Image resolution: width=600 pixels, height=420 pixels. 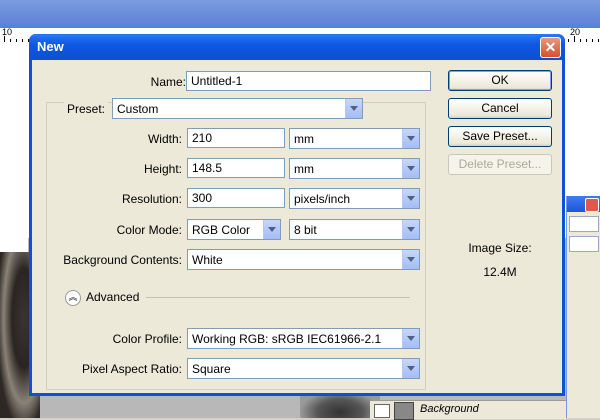 What do you see at coordinates (354, 229) in the screenshot?
I see `bit-depth-select: 8 bit` at bounding box center [354, 229].